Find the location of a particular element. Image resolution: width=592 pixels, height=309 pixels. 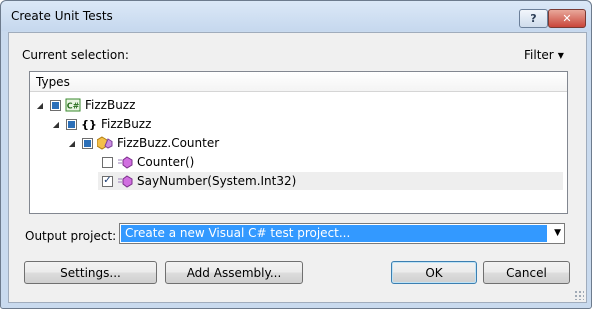

svg-text: C# is located at coordinates (73, 106).